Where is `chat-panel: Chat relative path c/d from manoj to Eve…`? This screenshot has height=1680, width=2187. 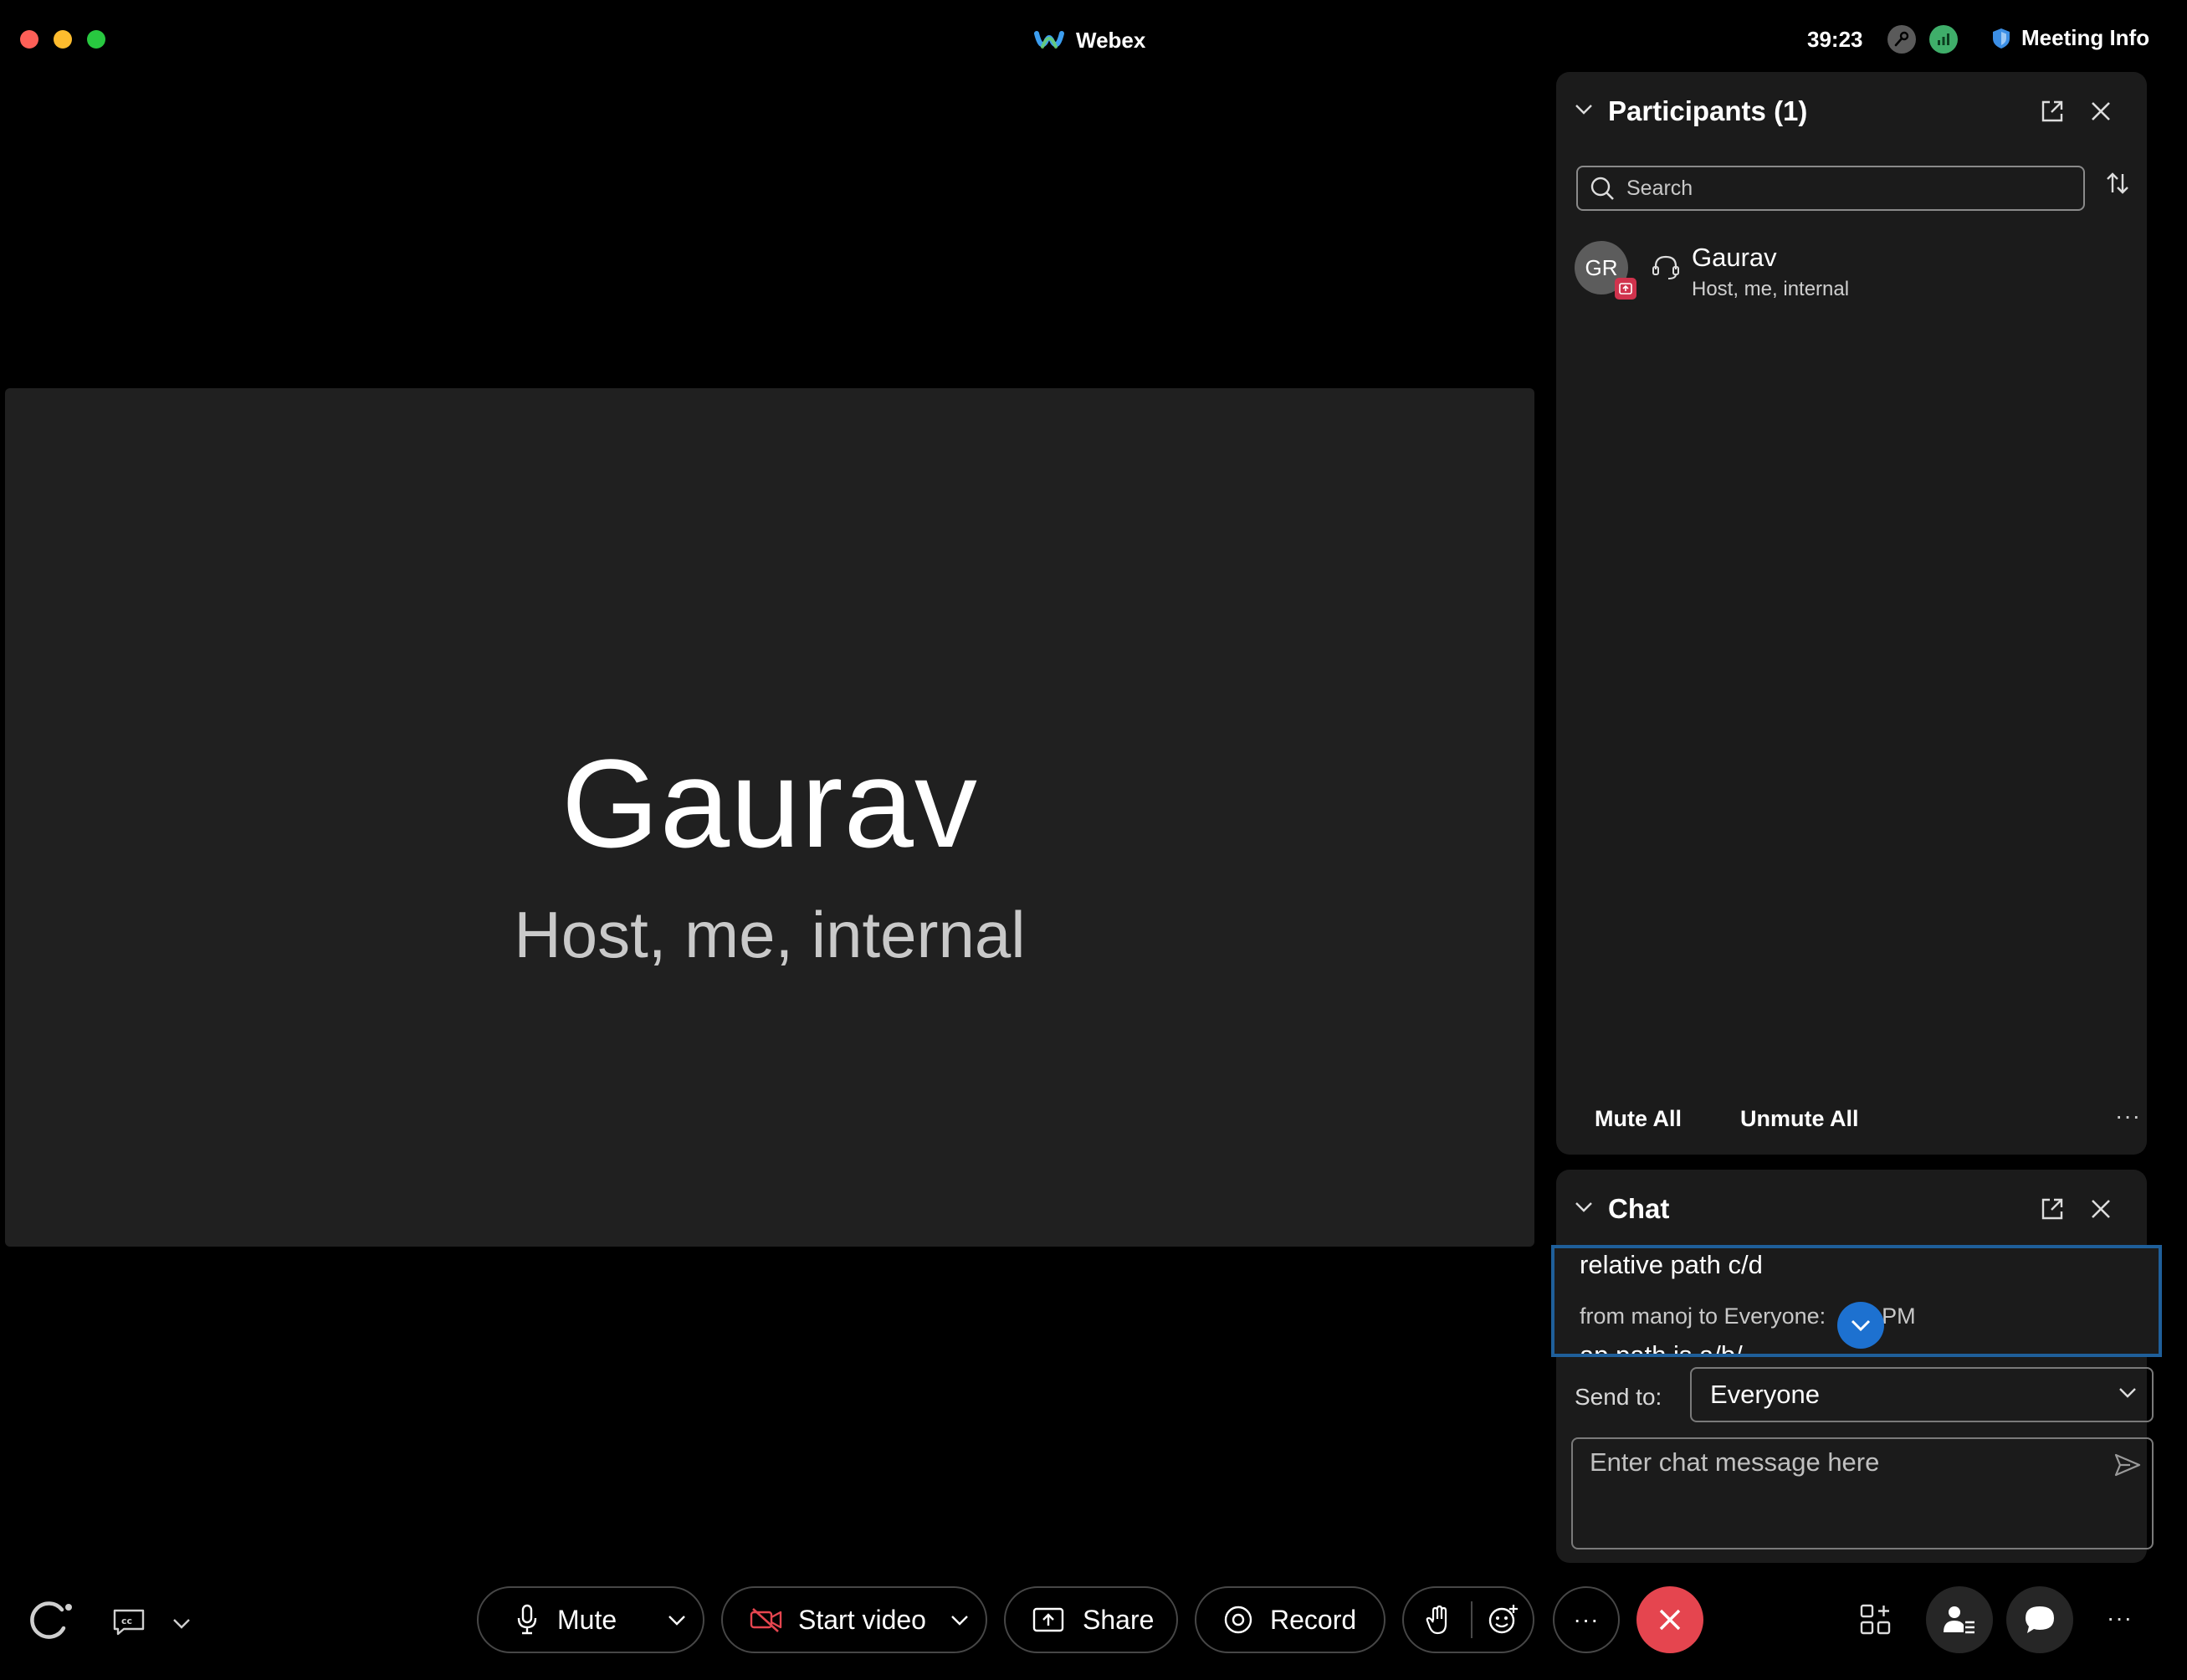
chat-panel: Chat relative path c/d from manoj to Eve… is located at coordinates (1857, 1366).